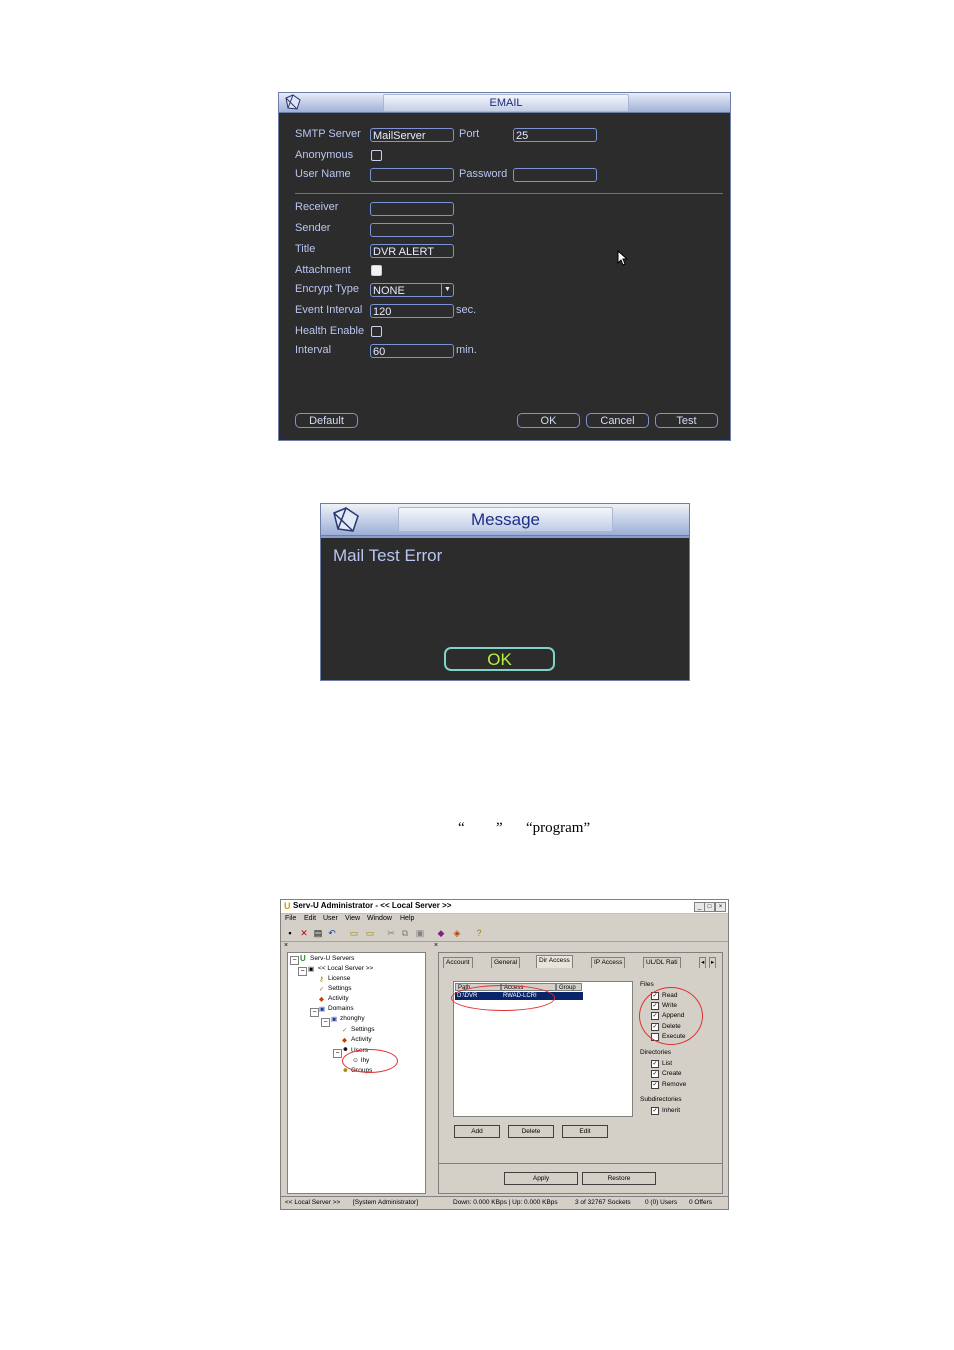 The height and width of the screenshot is (1350, 954). Describe the element at coordinates (361, 1039) in the screenshot. I see `tree-domain-activity: Activity` at that location.